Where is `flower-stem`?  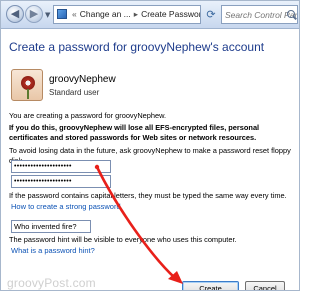 flower-stem is located at coordinates (28, 94).